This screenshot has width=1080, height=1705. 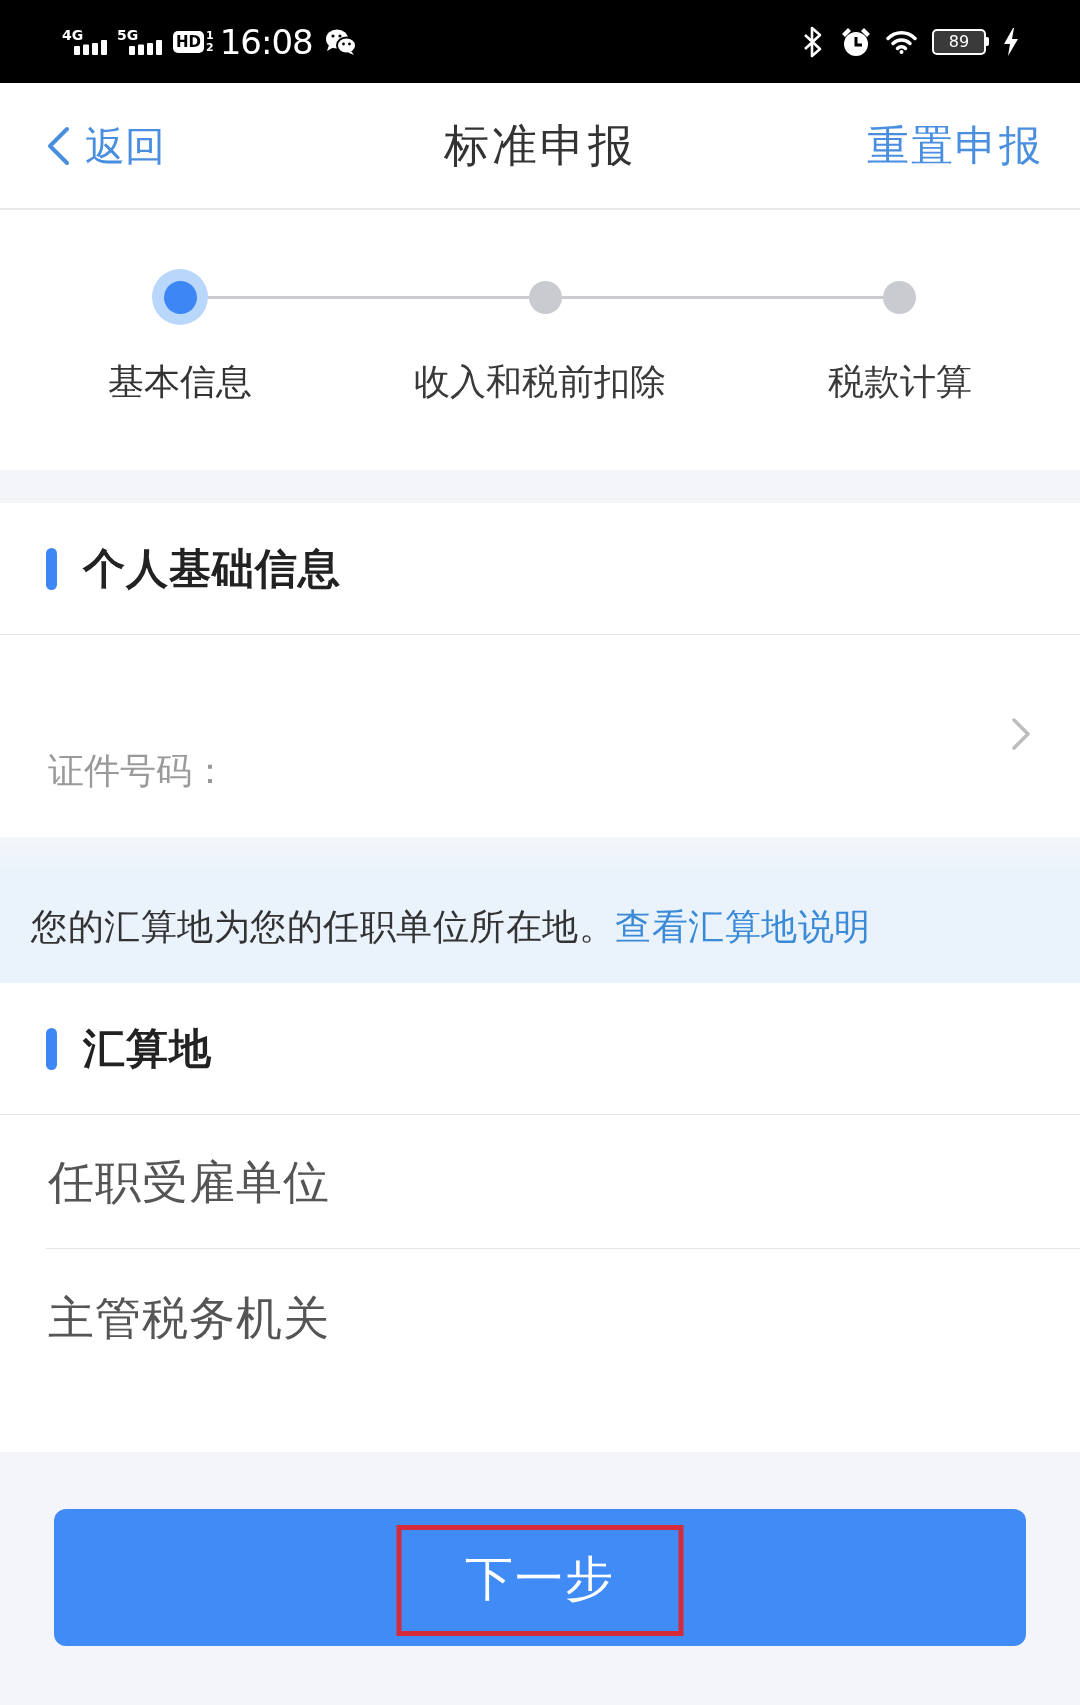 What do you see at coordinates (189, 1182) in the screenshot?
I see `row-label: 任职受雇单位` at bounding box center [189, 1182].